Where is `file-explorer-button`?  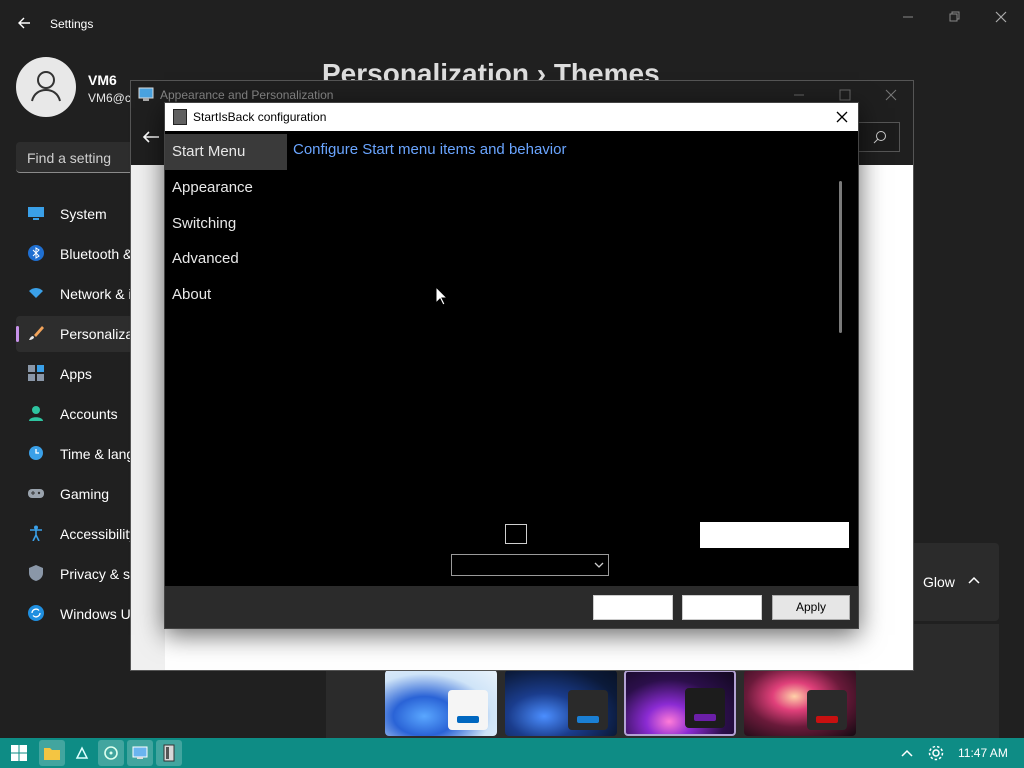
file-explorer-button is located at coordinates (52, 753).